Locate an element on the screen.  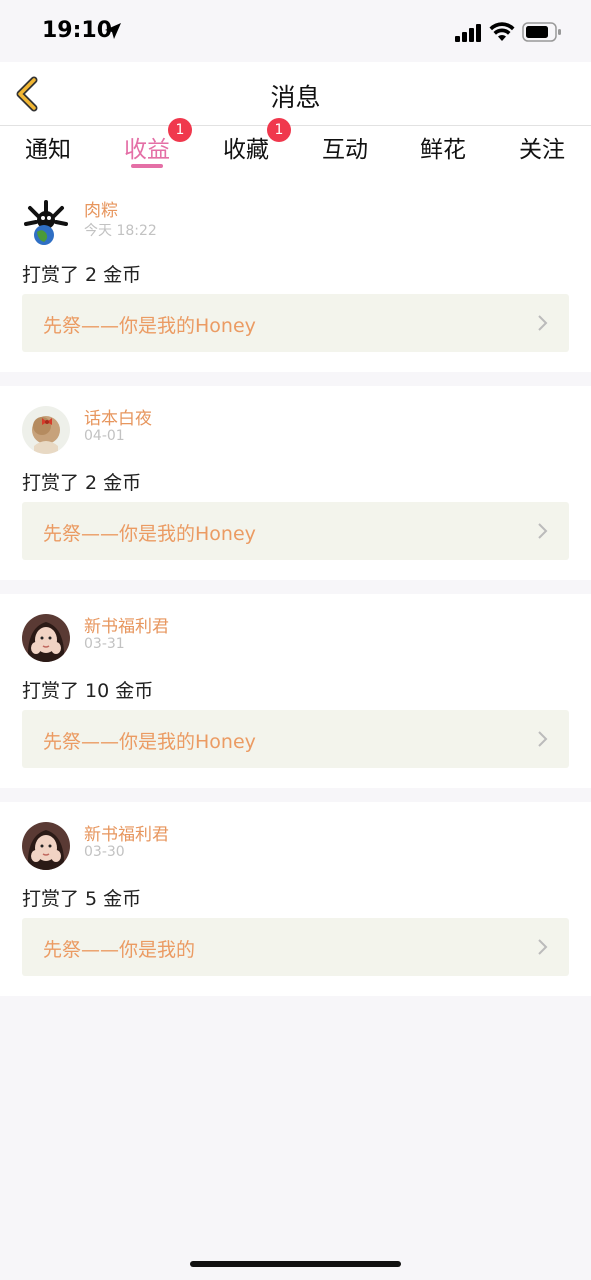
navigation-bar: 消息 is located at coordinates (295, 94).